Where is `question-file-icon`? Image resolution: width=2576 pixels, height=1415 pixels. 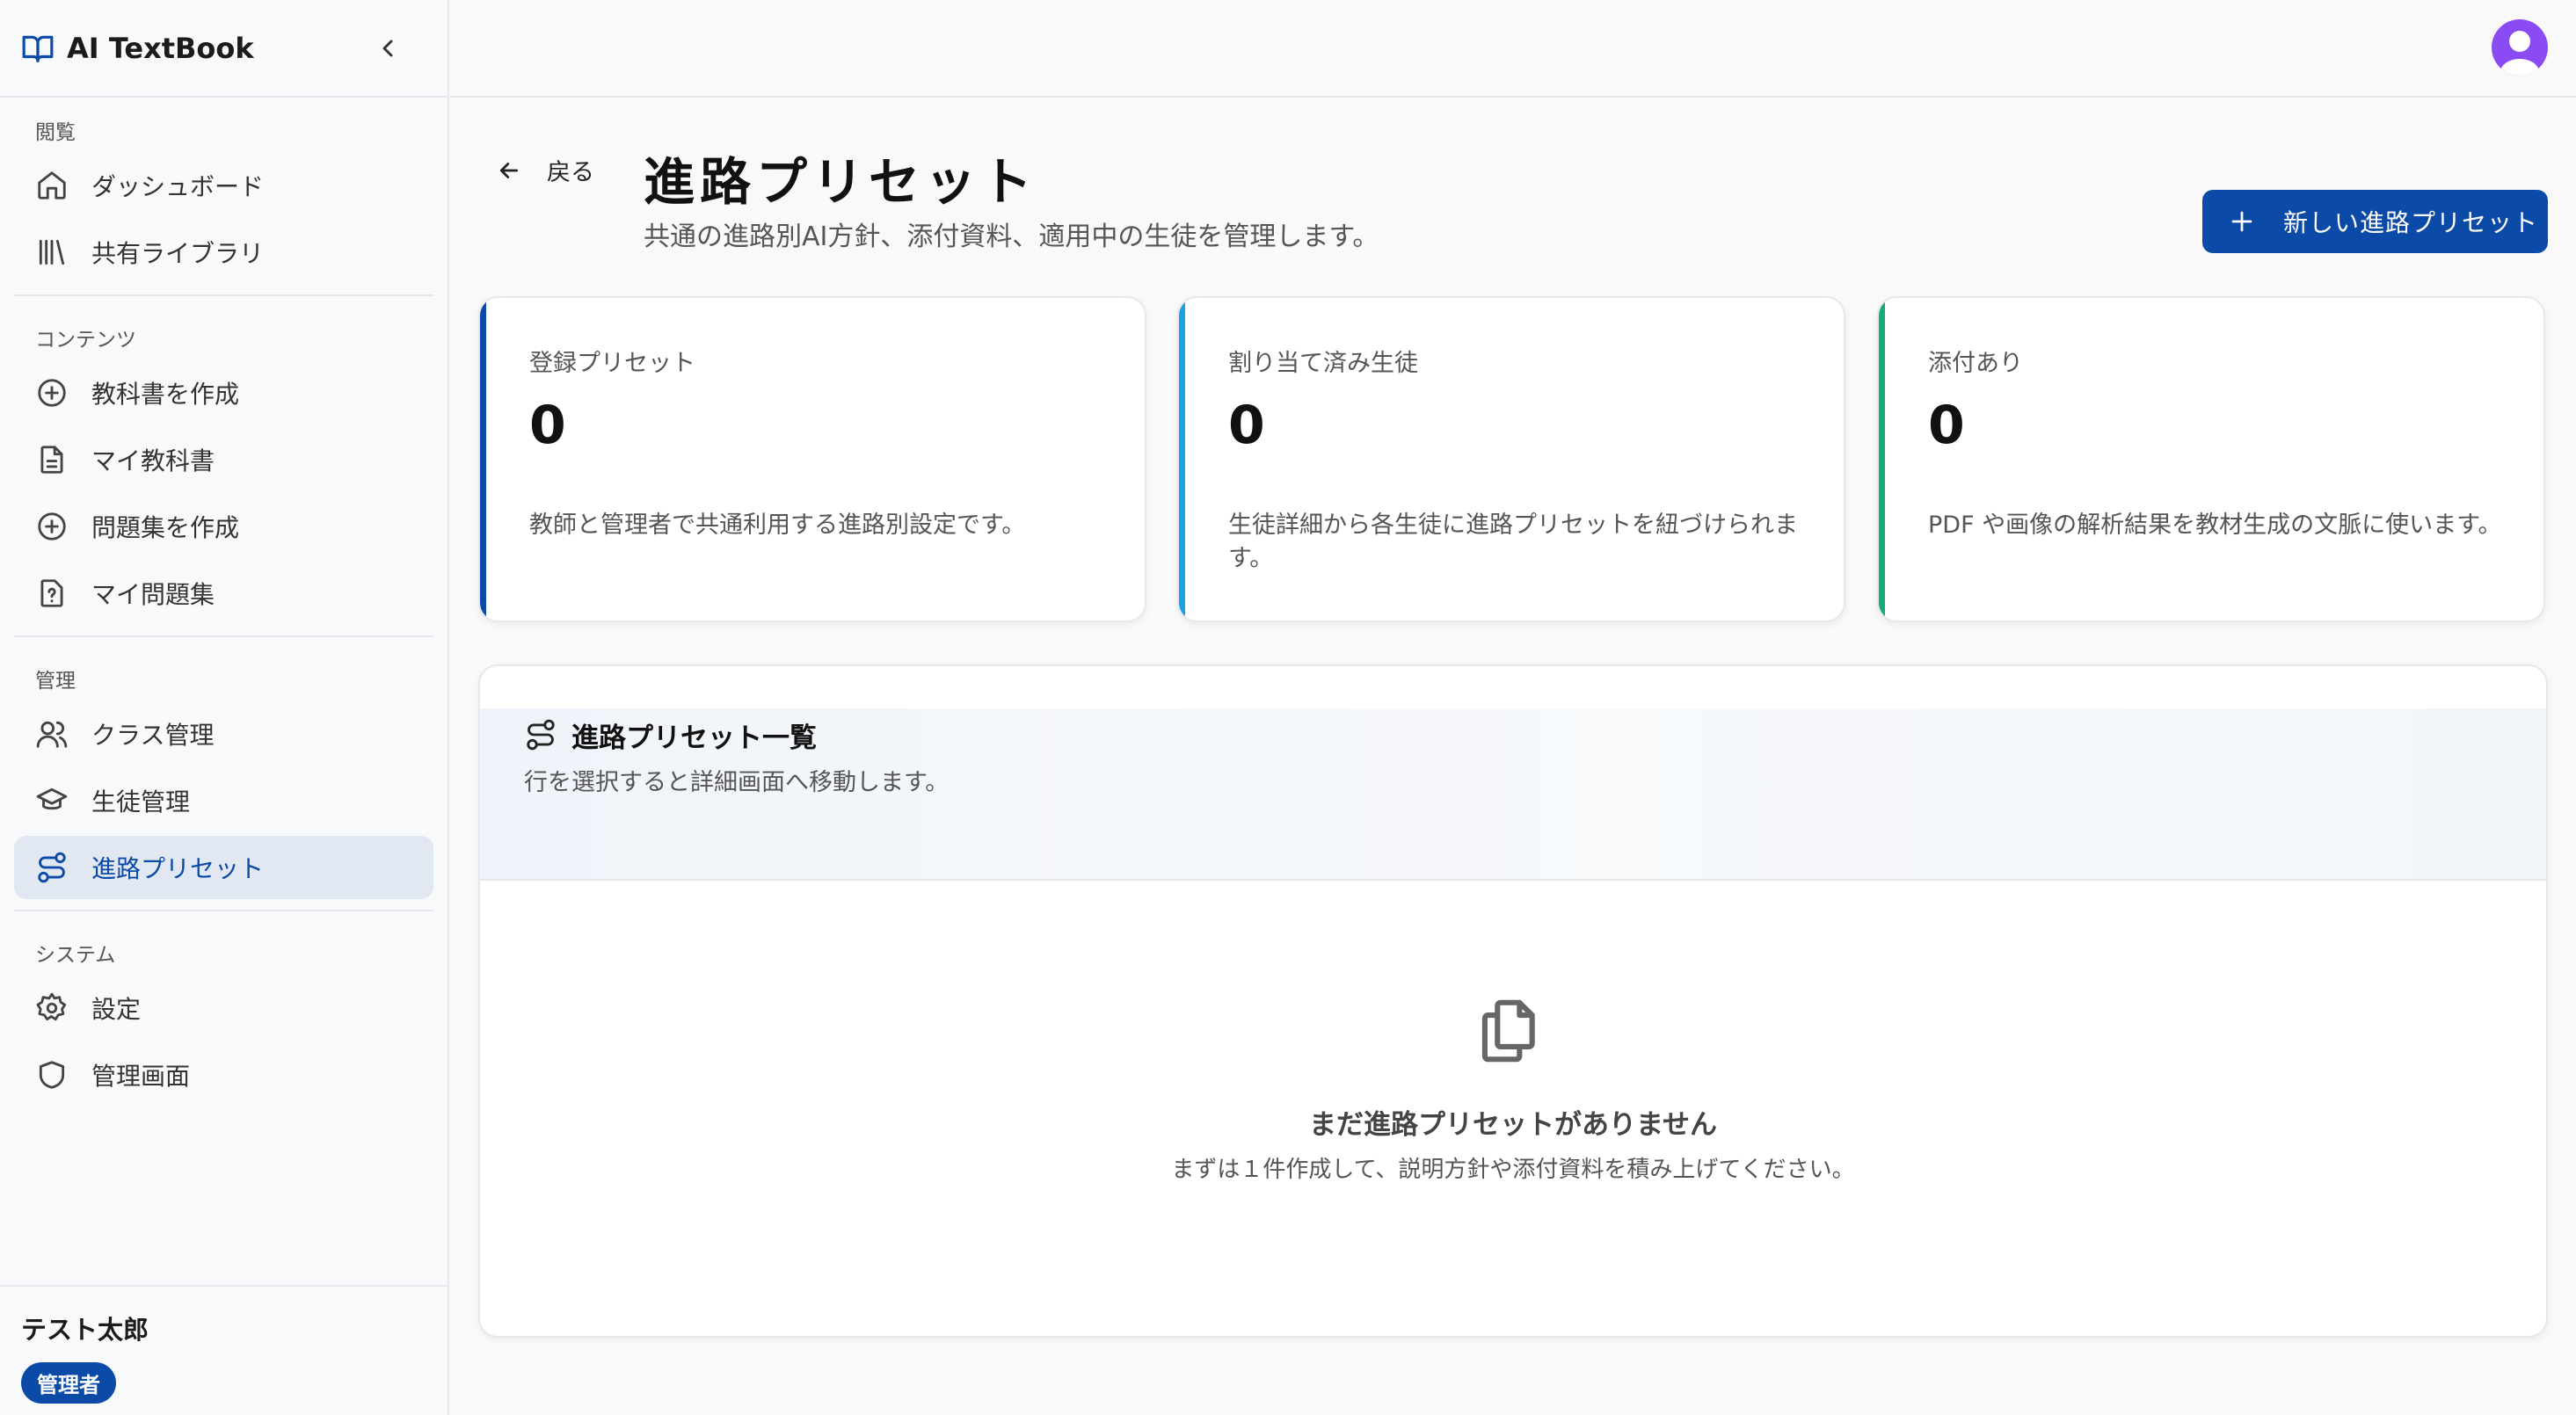
question-file-icon is located at coordinates (51, 593).